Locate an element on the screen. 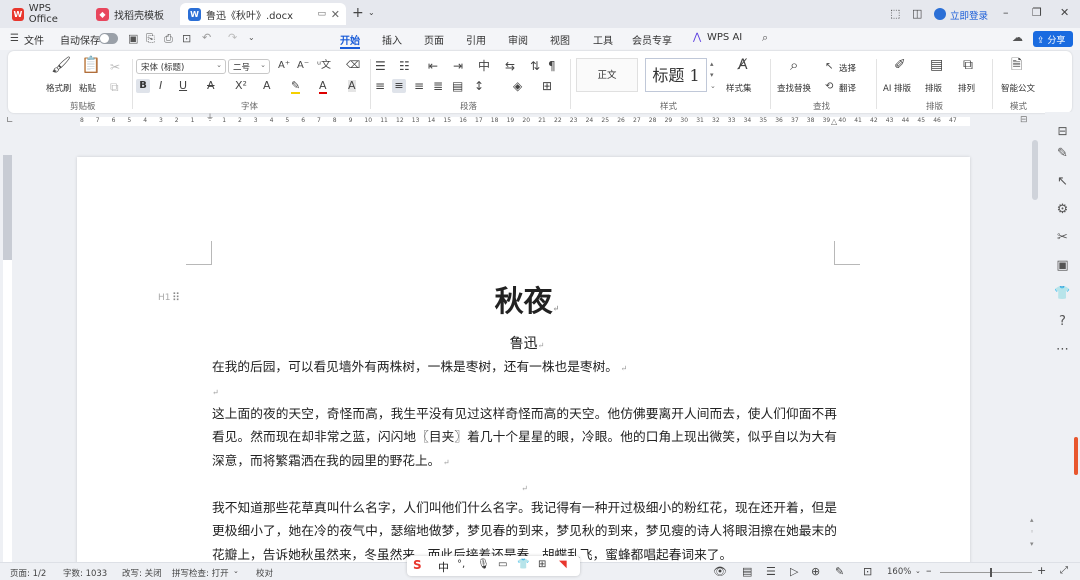 The width and height of the screenshot is (1080, 580). tab-stop-icon: ∟ is located at coordinates (10, 121).